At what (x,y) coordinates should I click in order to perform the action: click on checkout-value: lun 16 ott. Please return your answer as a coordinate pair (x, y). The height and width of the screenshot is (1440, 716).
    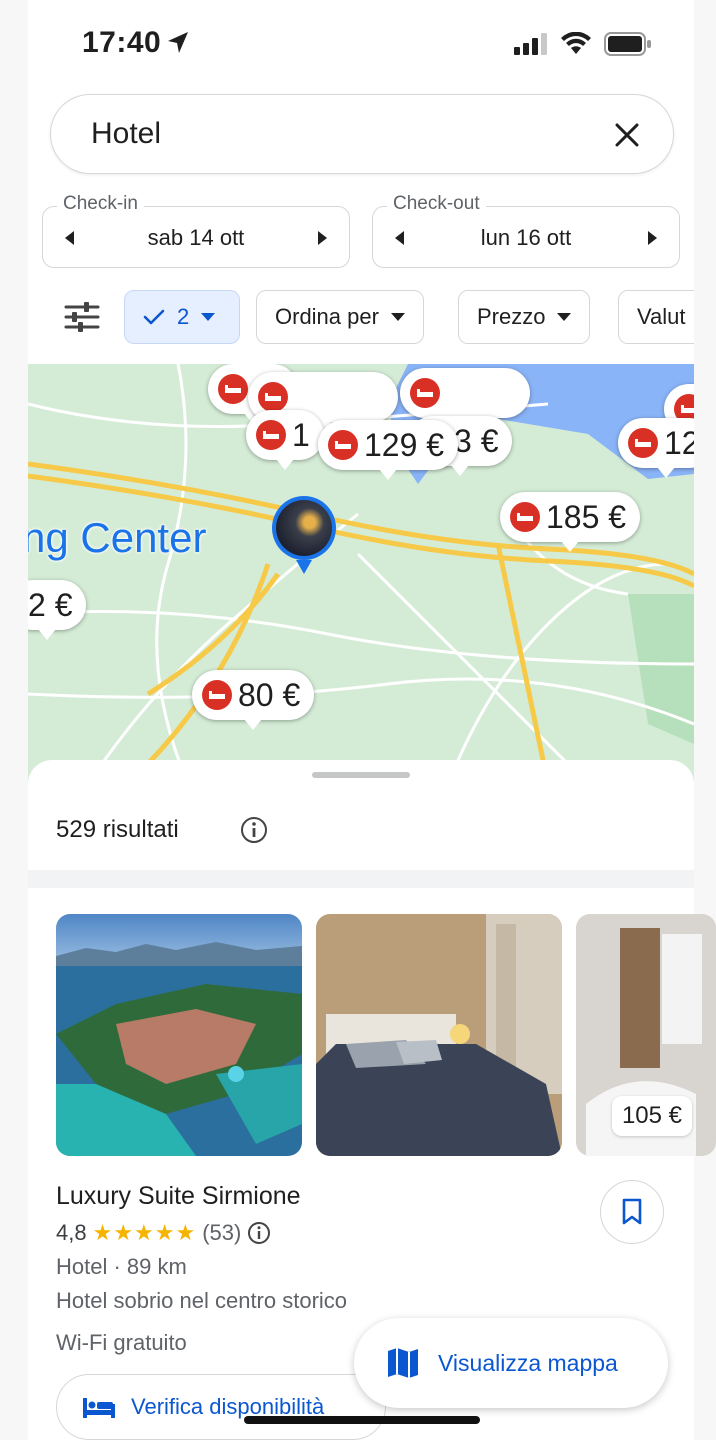
    Looking at the image, I should click on (526, 237).